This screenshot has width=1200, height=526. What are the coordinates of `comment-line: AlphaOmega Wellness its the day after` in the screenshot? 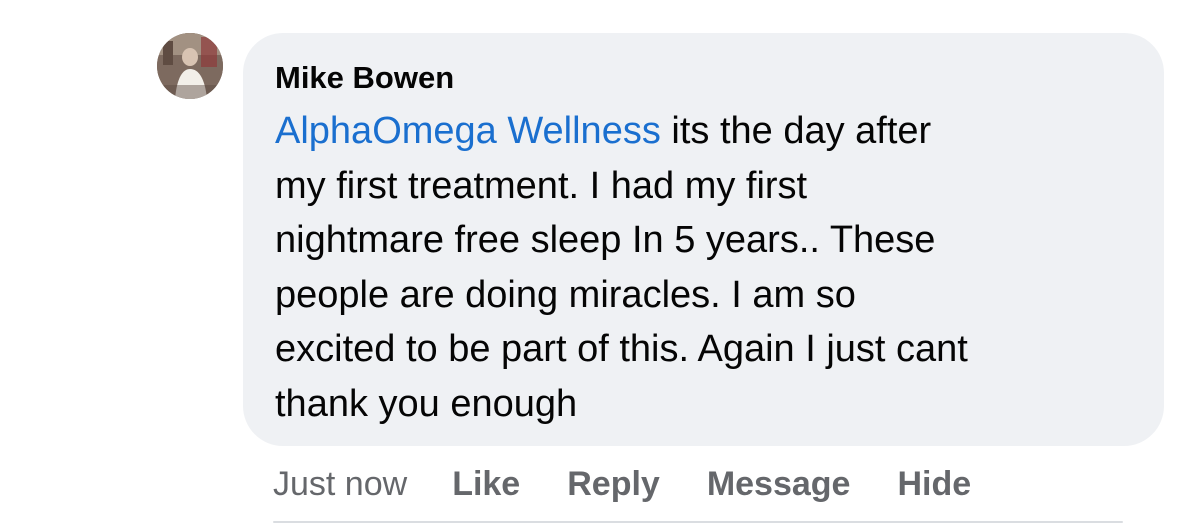 It's located at (704, 131).